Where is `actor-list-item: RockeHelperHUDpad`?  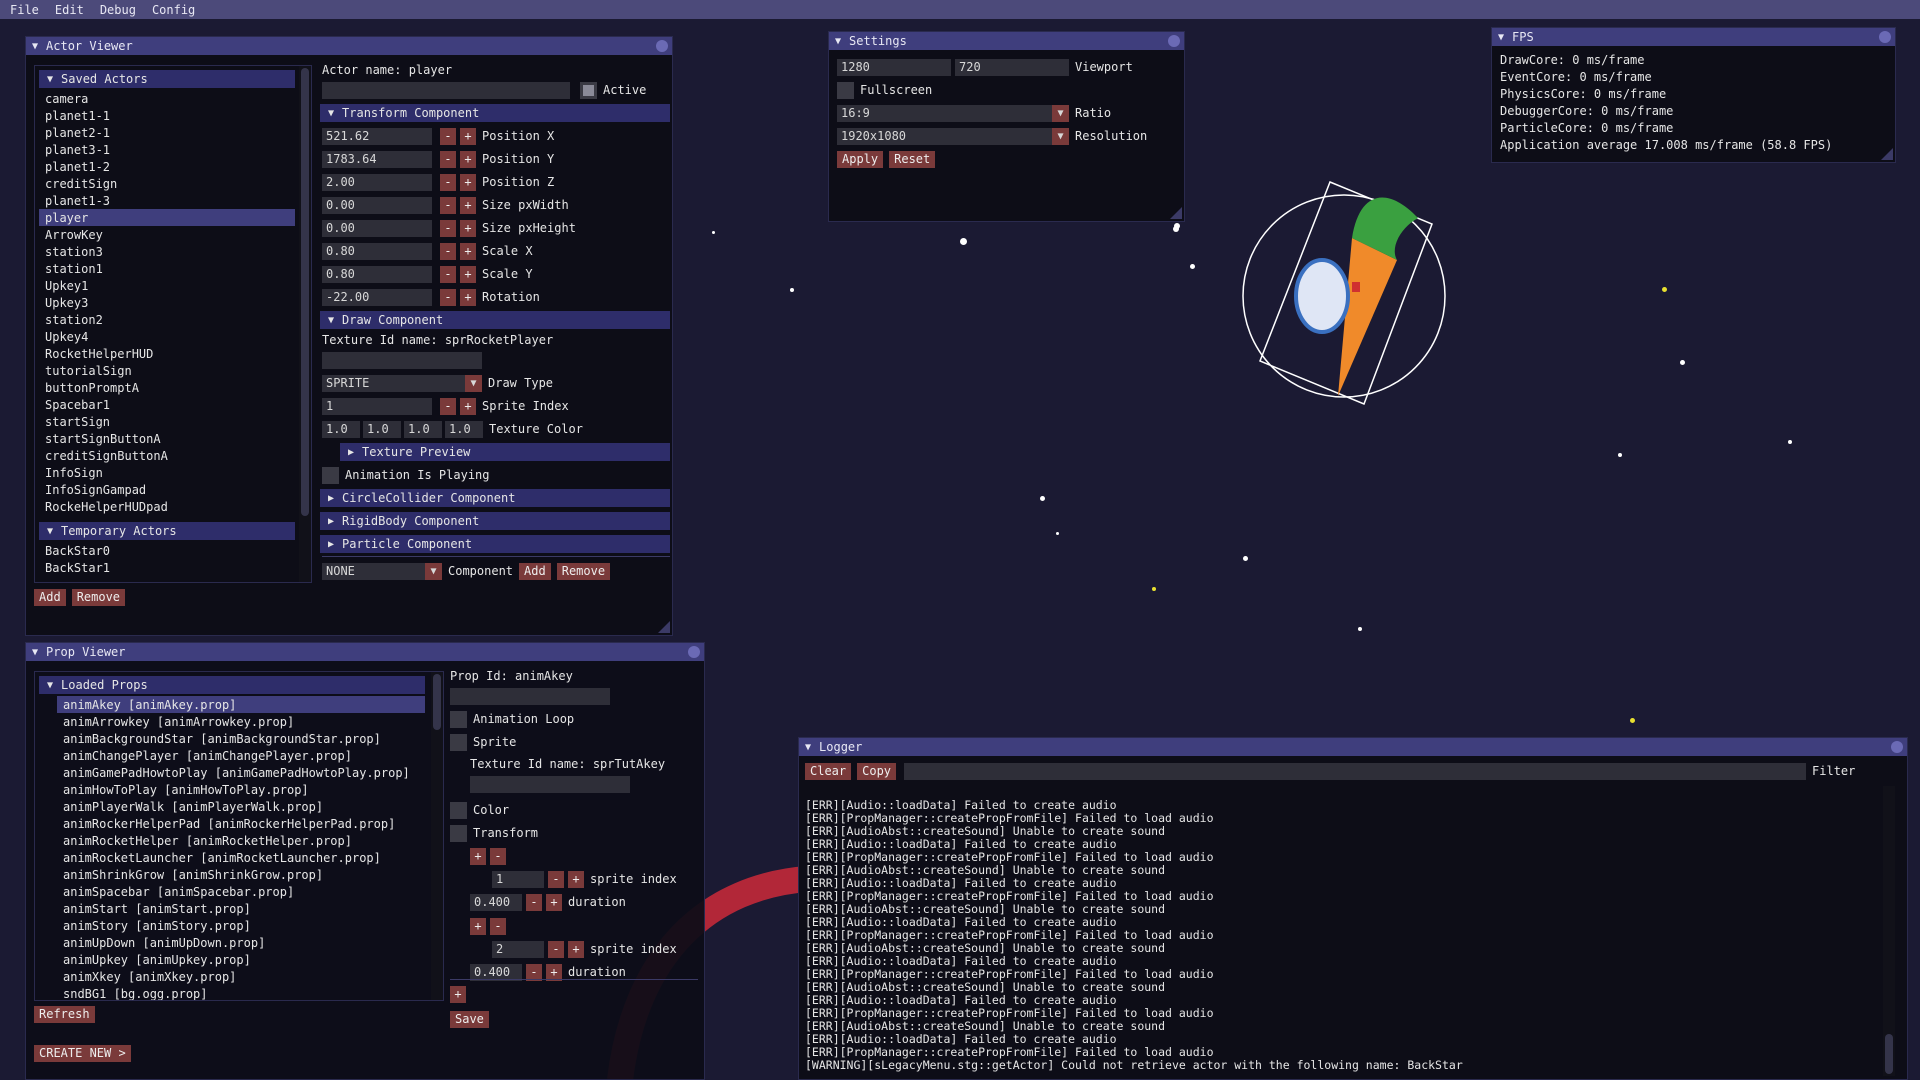 actor-list-item: RockeHelperHUDpad is located at coordinates (167, 506).